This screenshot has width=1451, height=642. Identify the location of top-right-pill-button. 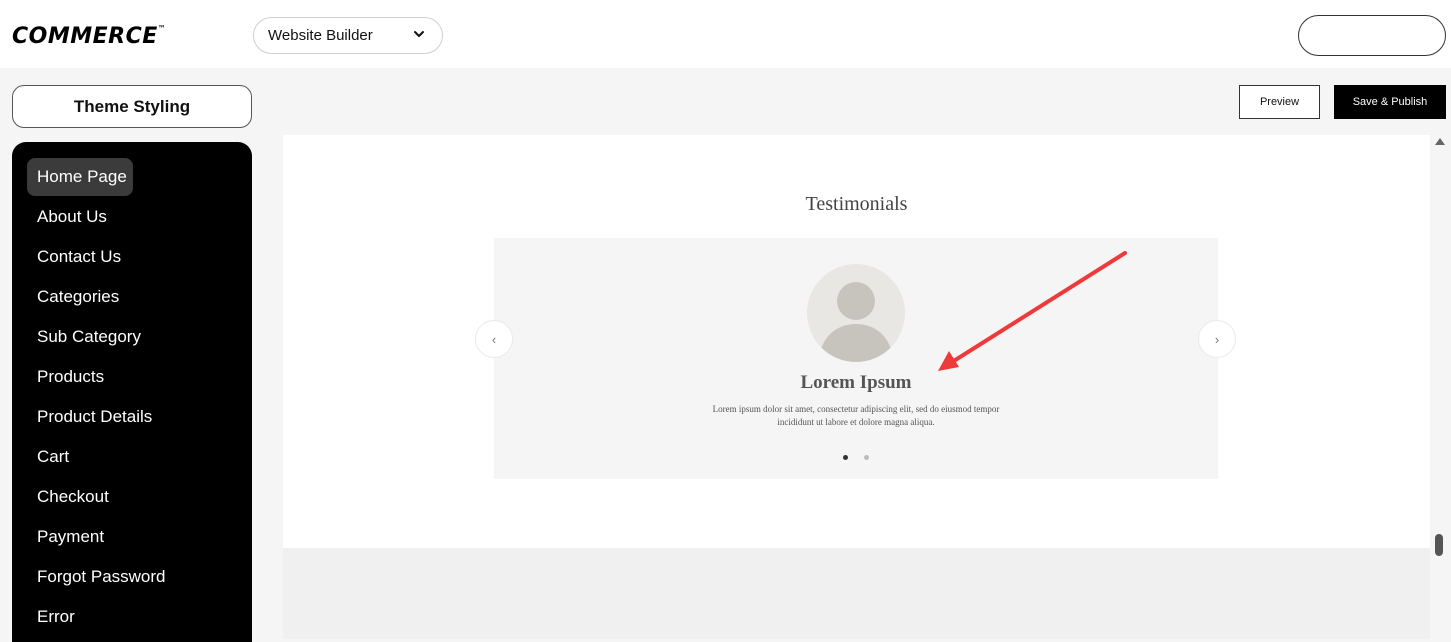
(1372, 35).